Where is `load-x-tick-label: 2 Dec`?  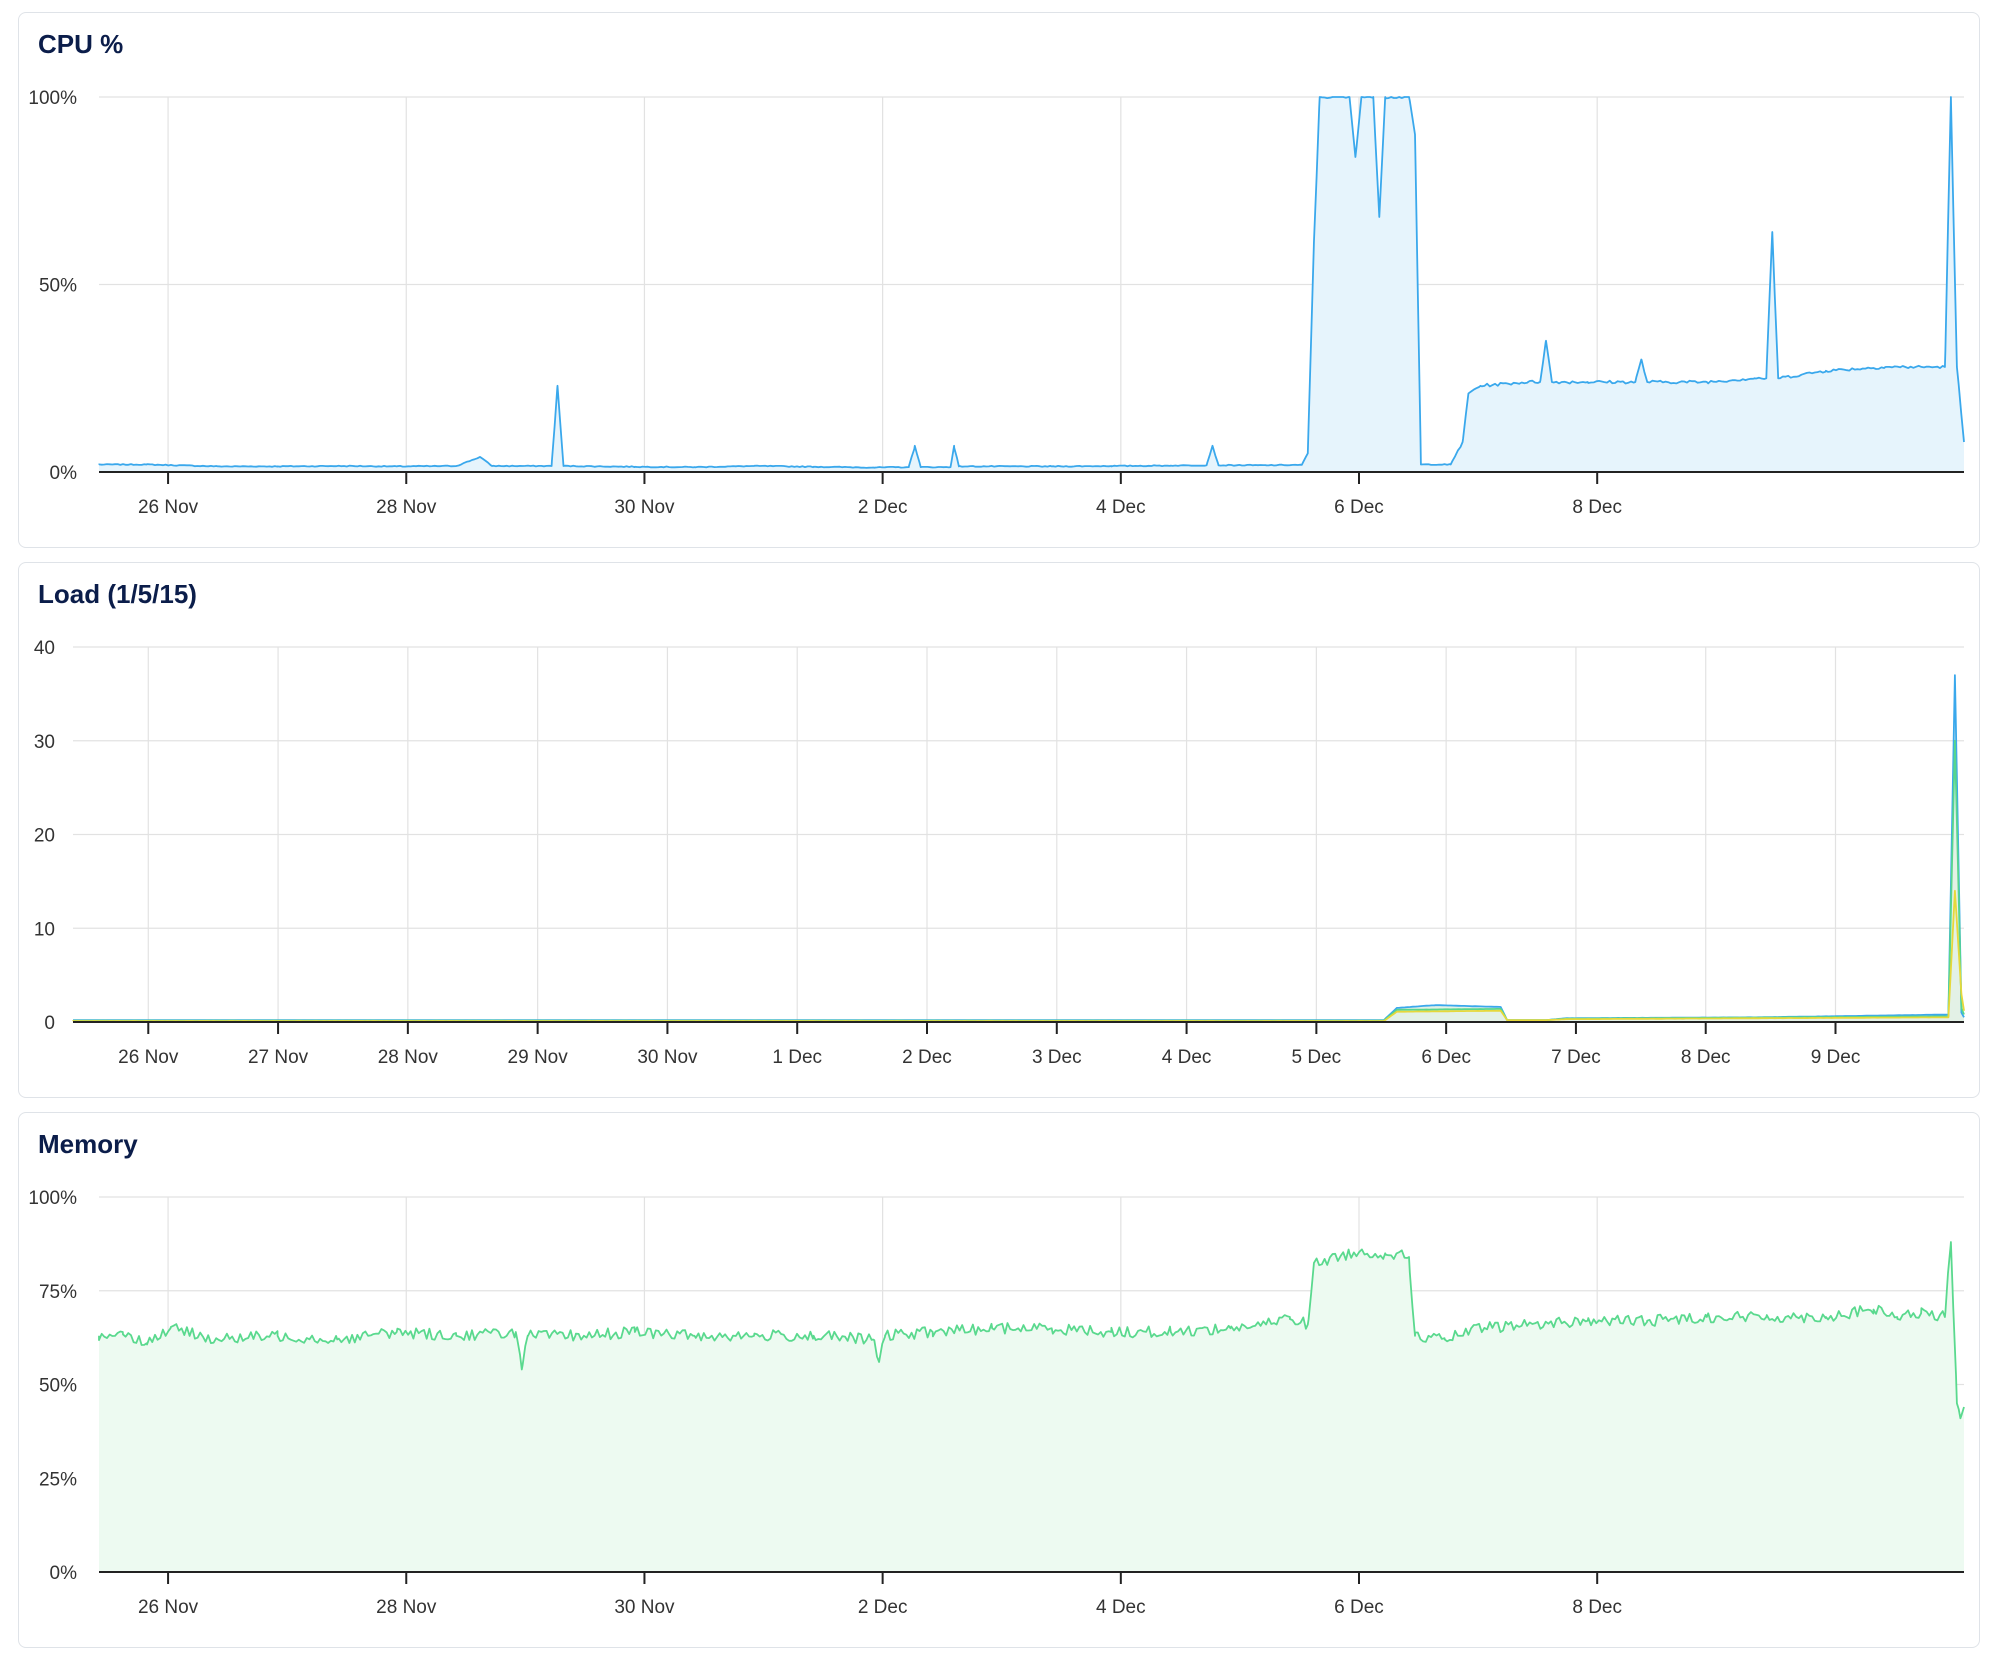
load-x-tick-label: 2 Dec is located at coordinates (927, 1057).